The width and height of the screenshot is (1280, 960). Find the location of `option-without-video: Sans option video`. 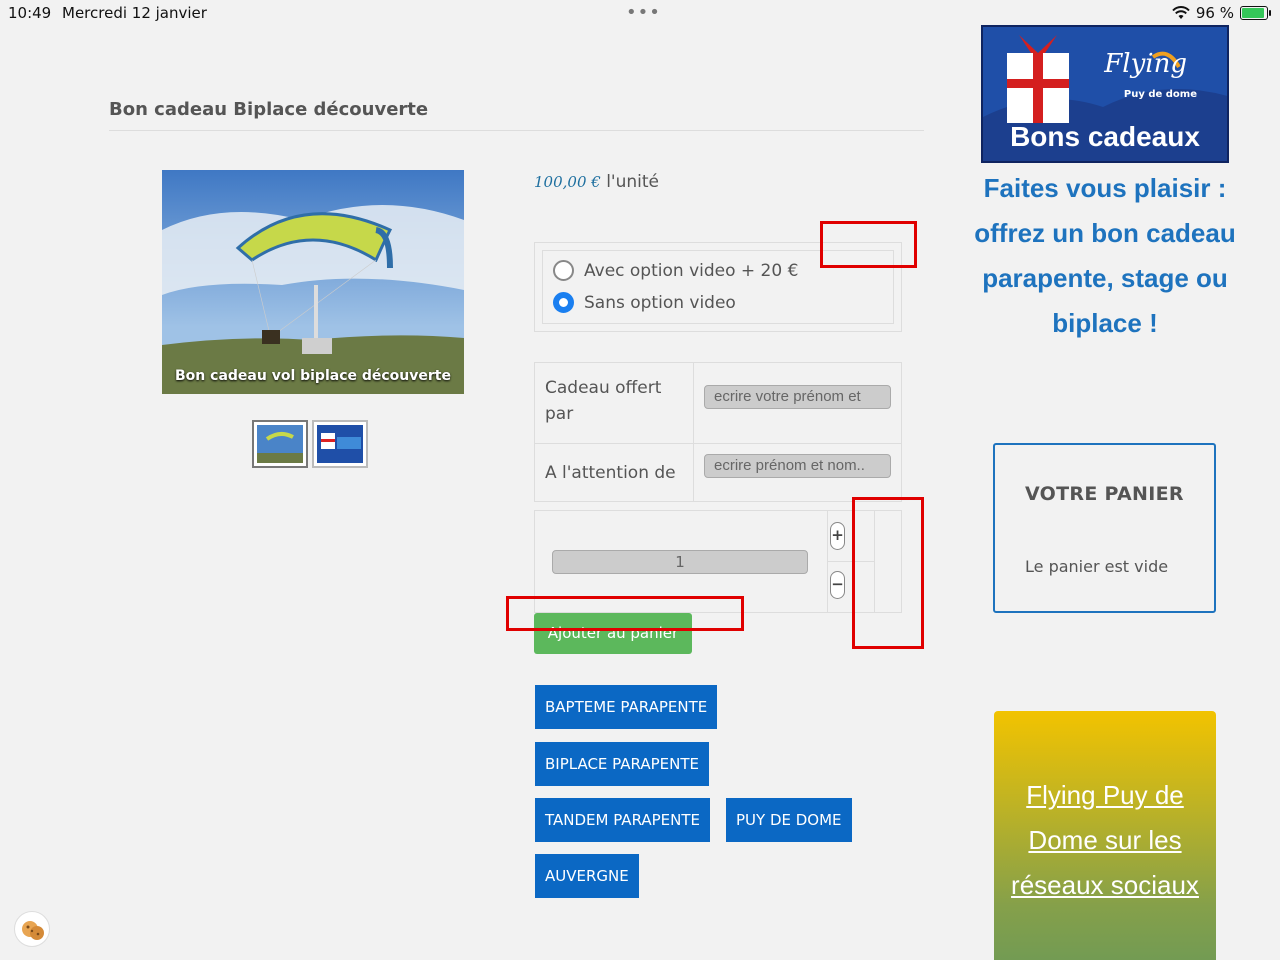

option-without-video: Sans option video is located at coordinates (644, 302).